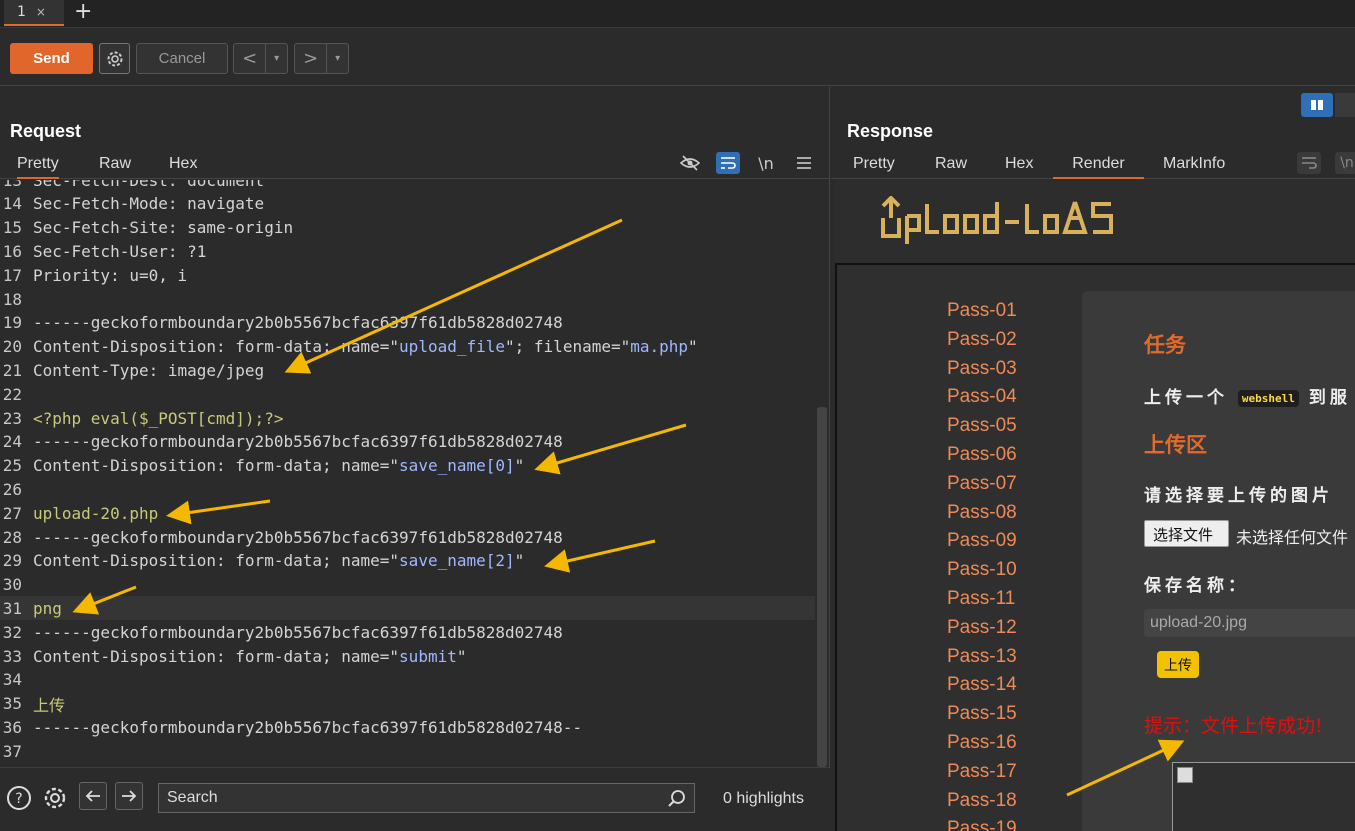  Describe the element at coordinates (1178, 664) in the screenshot. I see `upload-button: 上传` at that location.